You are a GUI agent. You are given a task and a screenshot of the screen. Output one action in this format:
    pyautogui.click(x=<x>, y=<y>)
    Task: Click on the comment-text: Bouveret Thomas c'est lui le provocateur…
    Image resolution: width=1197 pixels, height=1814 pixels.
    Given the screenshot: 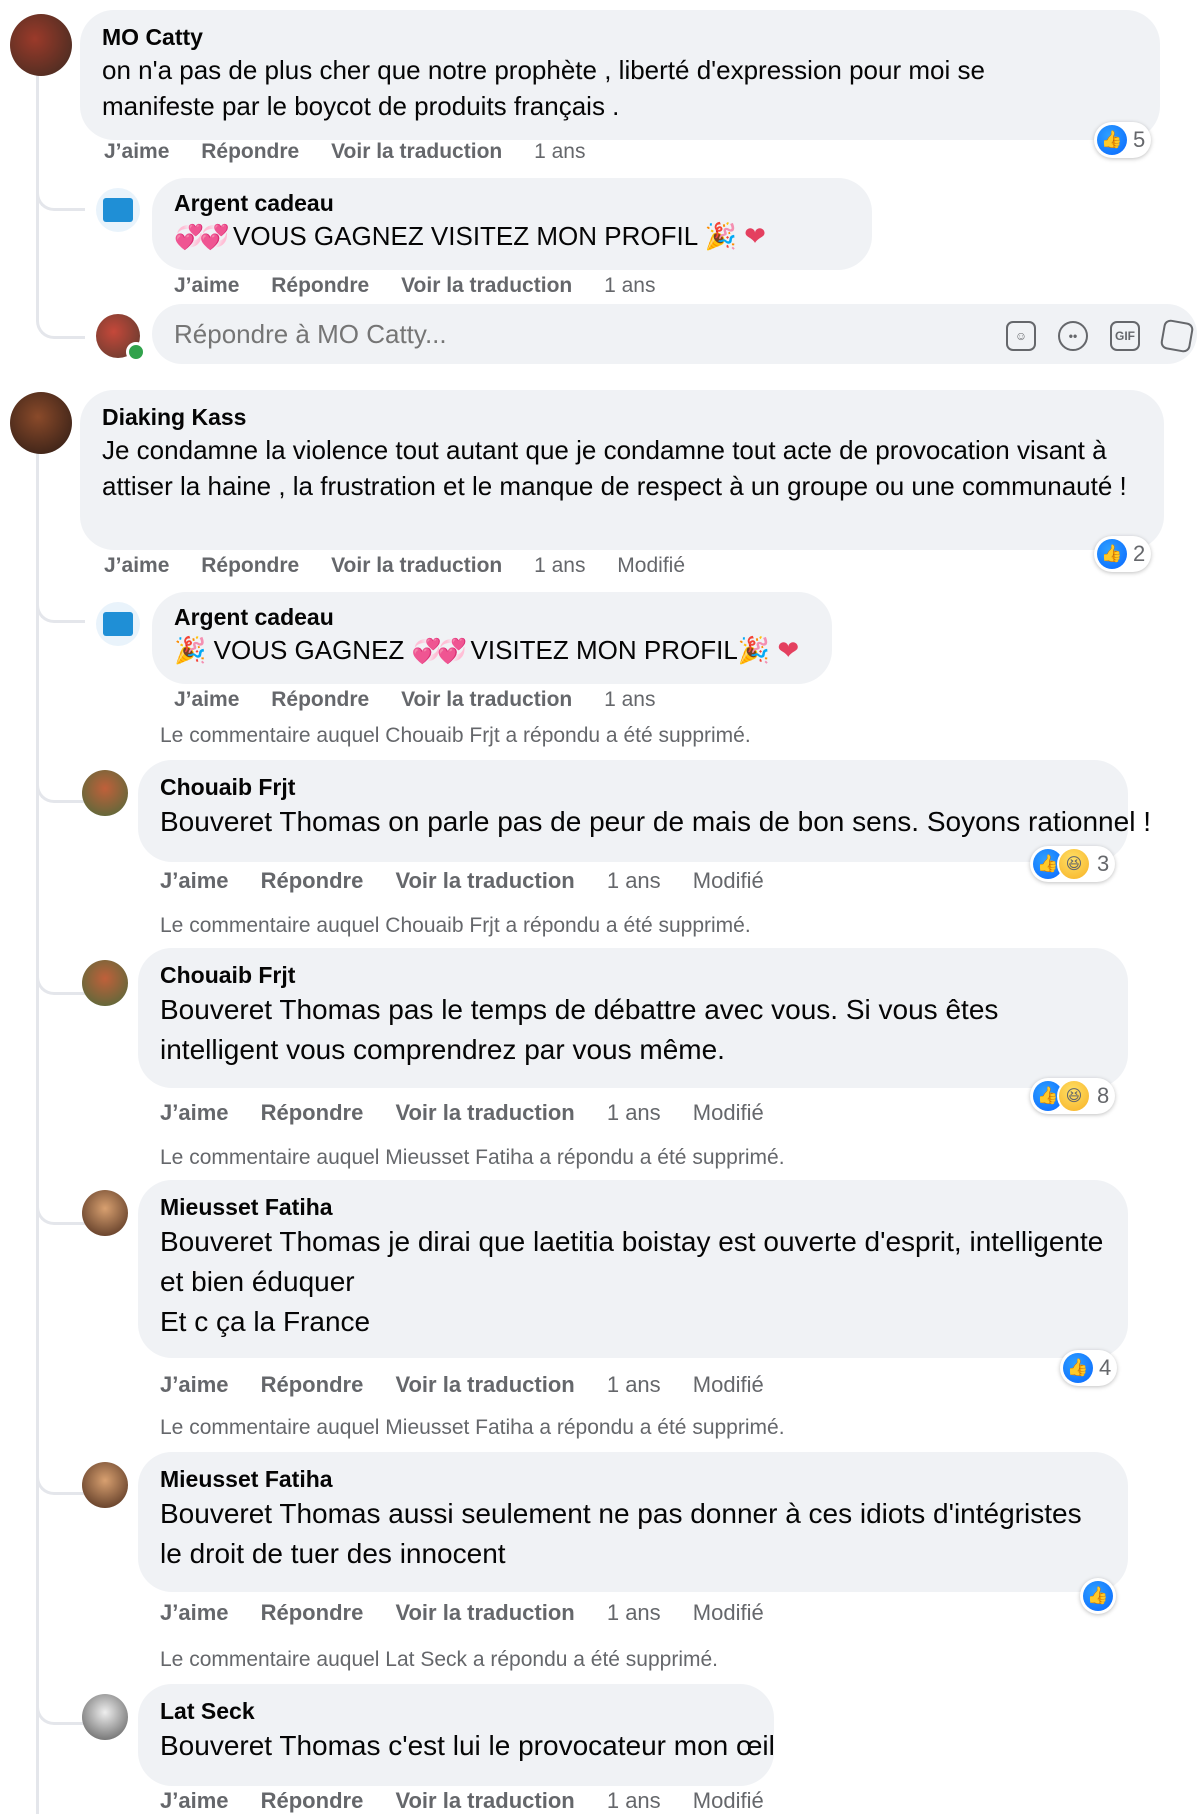 What is the action you would take?
    pyautogui.click(x=467, y=1745)
    